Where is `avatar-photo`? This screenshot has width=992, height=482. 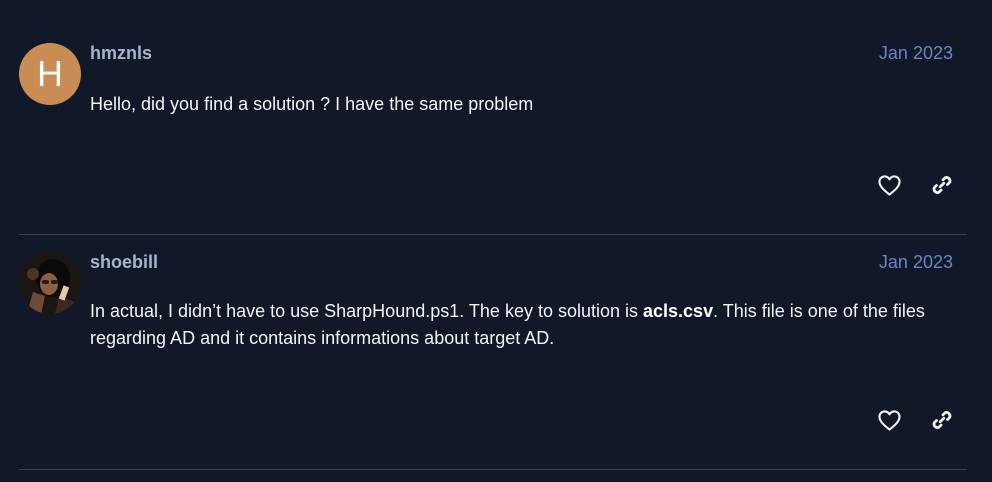
avatar-photo is located at coordinates (50, 283).